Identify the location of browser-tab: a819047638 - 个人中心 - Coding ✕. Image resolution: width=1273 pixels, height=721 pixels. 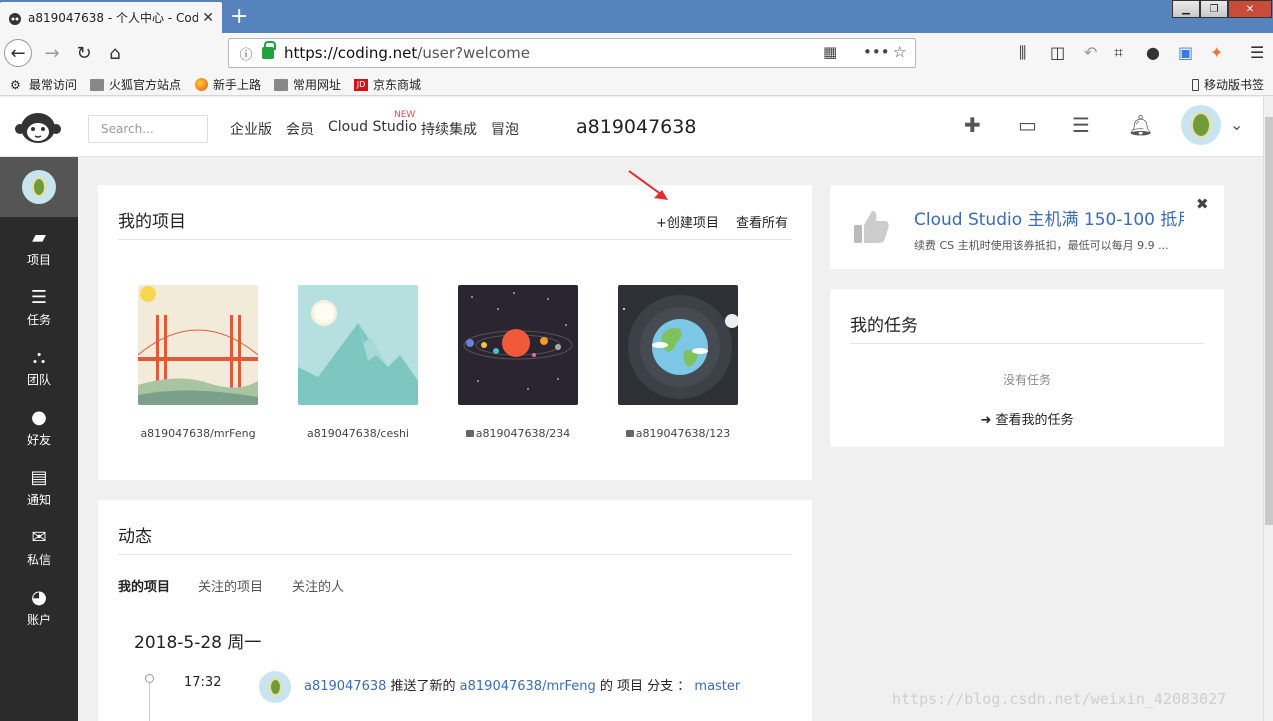
(111, 17).